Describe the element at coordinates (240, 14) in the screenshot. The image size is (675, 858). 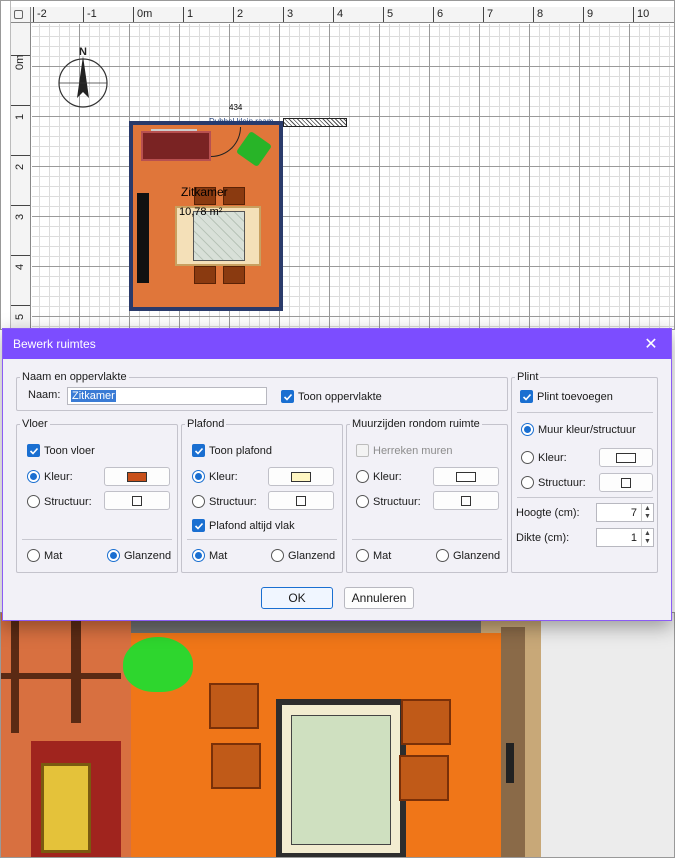
I see `ruler-label: 2` at that location.